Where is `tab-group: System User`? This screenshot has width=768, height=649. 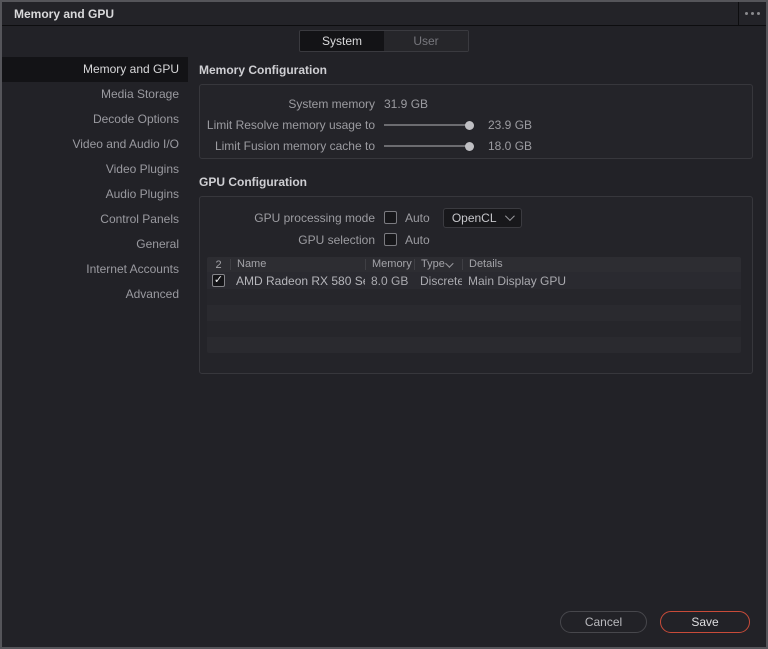 tab-group: System User is located at coordinates (384, 41).